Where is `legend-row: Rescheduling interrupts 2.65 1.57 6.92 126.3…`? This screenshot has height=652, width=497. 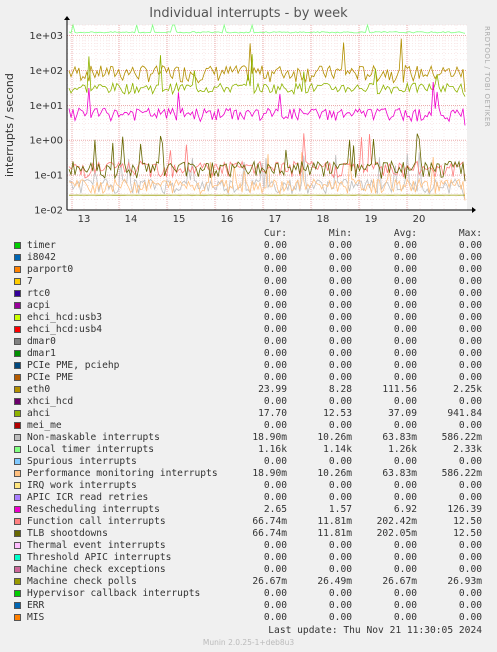 legend-row: Rescheduling interrupts 2.65 1.57 6.92 126.3… is located at coordinates (251, 510).